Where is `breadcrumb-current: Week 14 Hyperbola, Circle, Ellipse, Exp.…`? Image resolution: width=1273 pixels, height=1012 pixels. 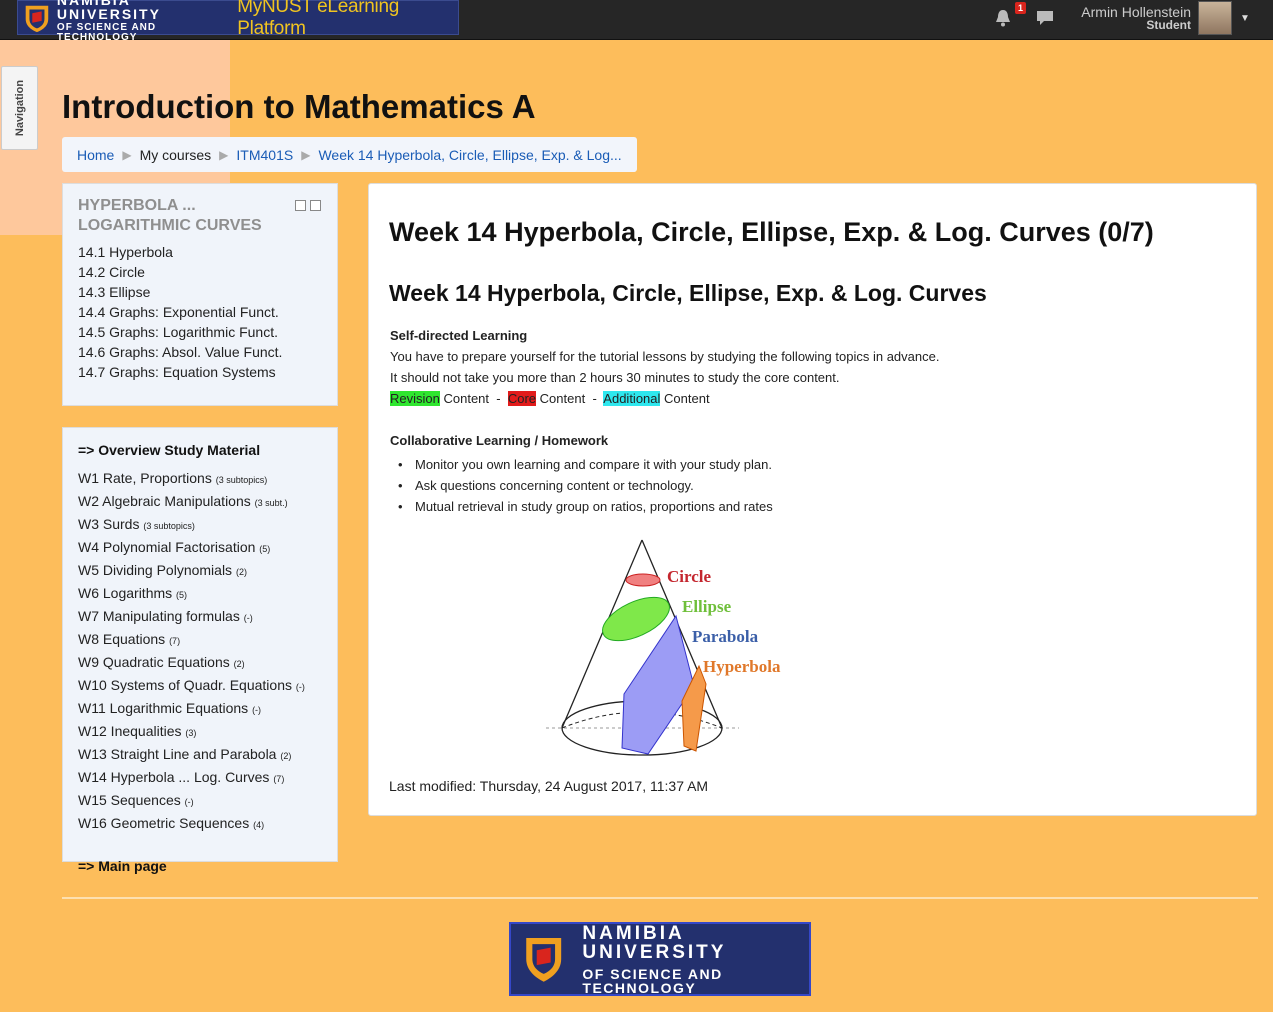
breadcrumb-current: Week 14 Hyperbola, Circle, Ellipse, Exp.… is located at coordinates (469, 155).